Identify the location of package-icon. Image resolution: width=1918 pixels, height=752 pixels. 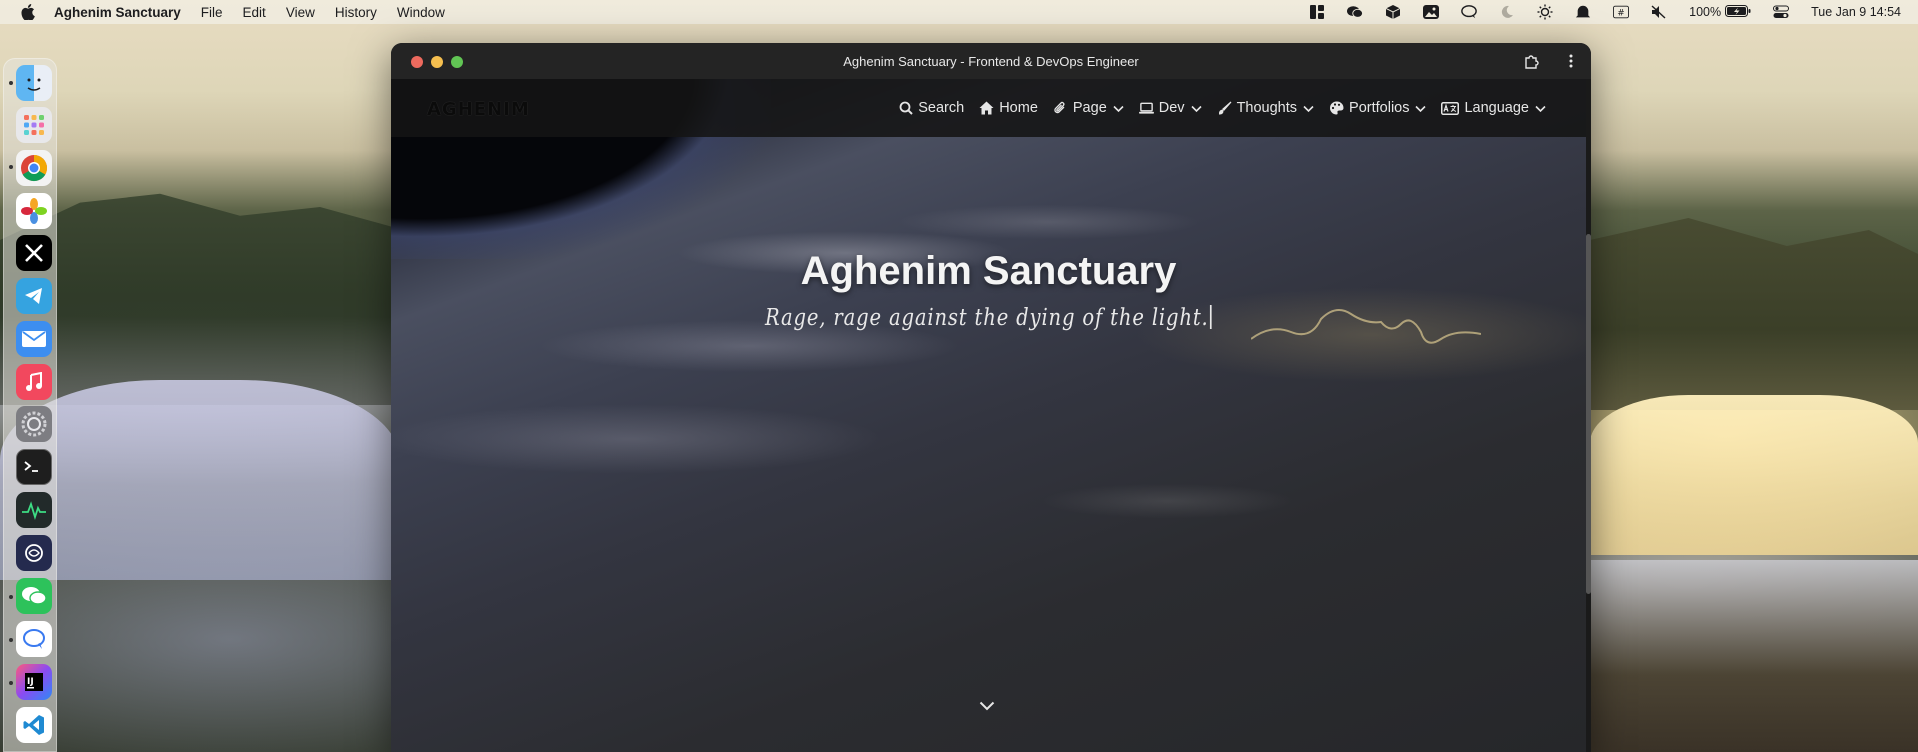
(1393, 12).